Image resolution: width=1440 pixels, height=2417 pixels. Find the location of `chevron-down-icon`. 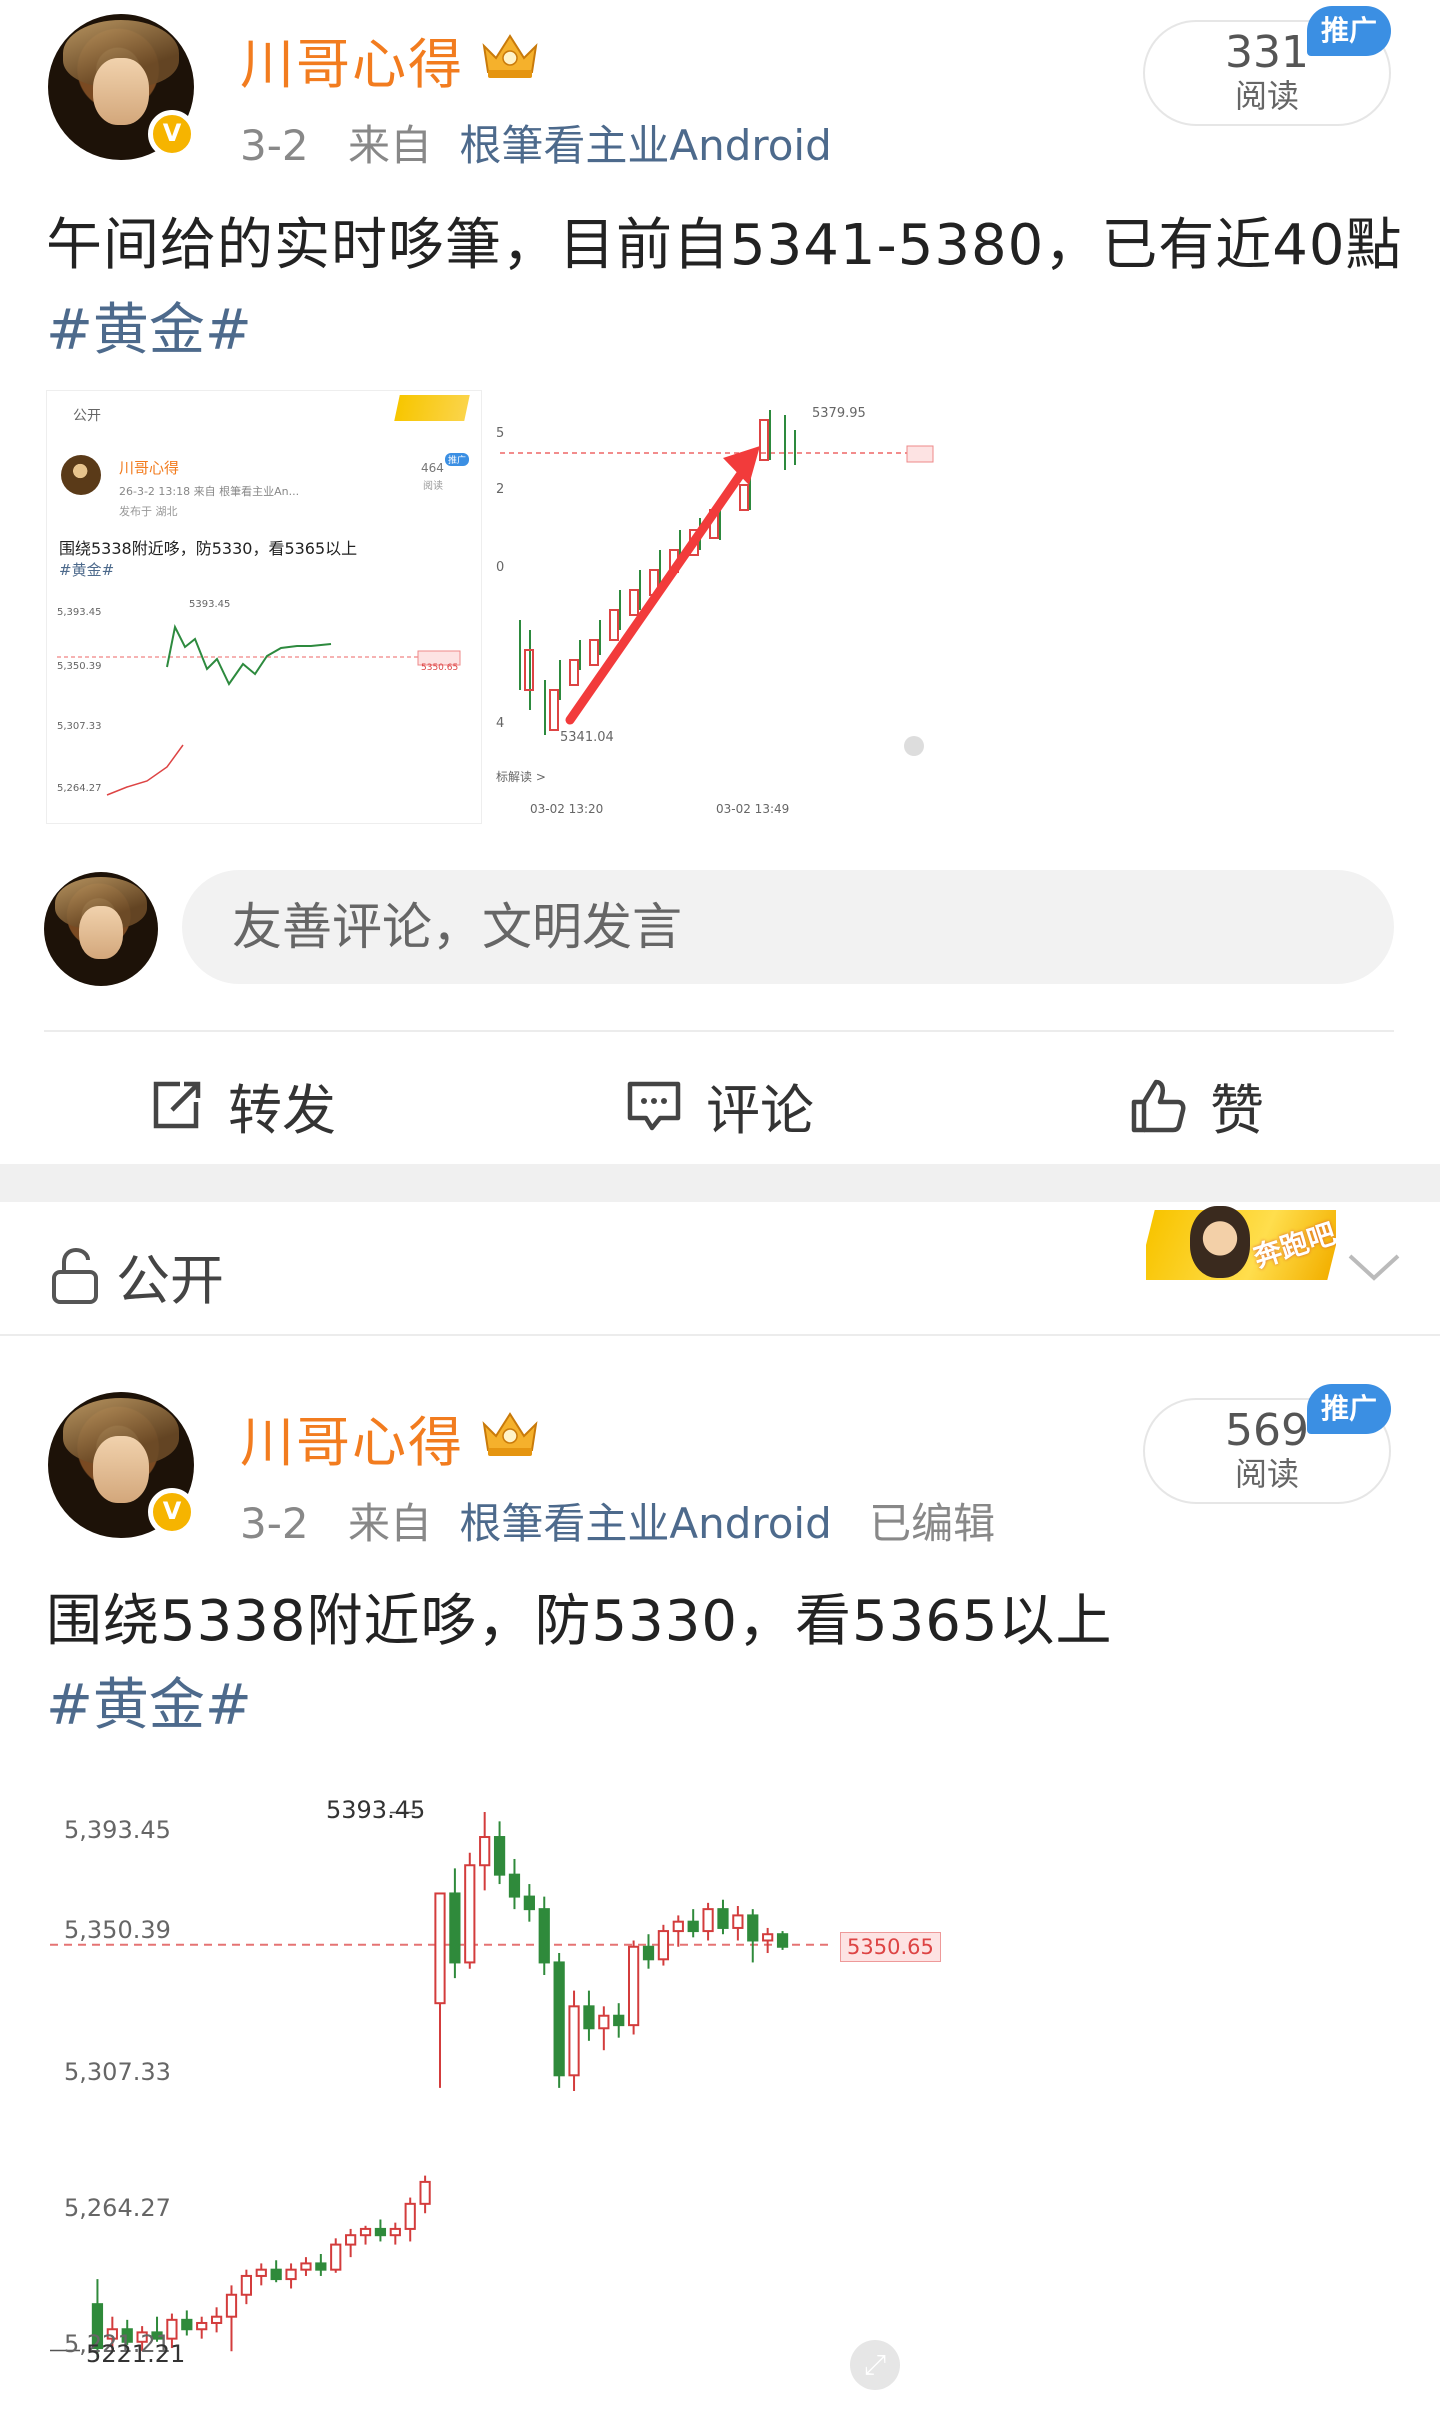

chevron-down-icon is located at coordinates (1374, 1268).